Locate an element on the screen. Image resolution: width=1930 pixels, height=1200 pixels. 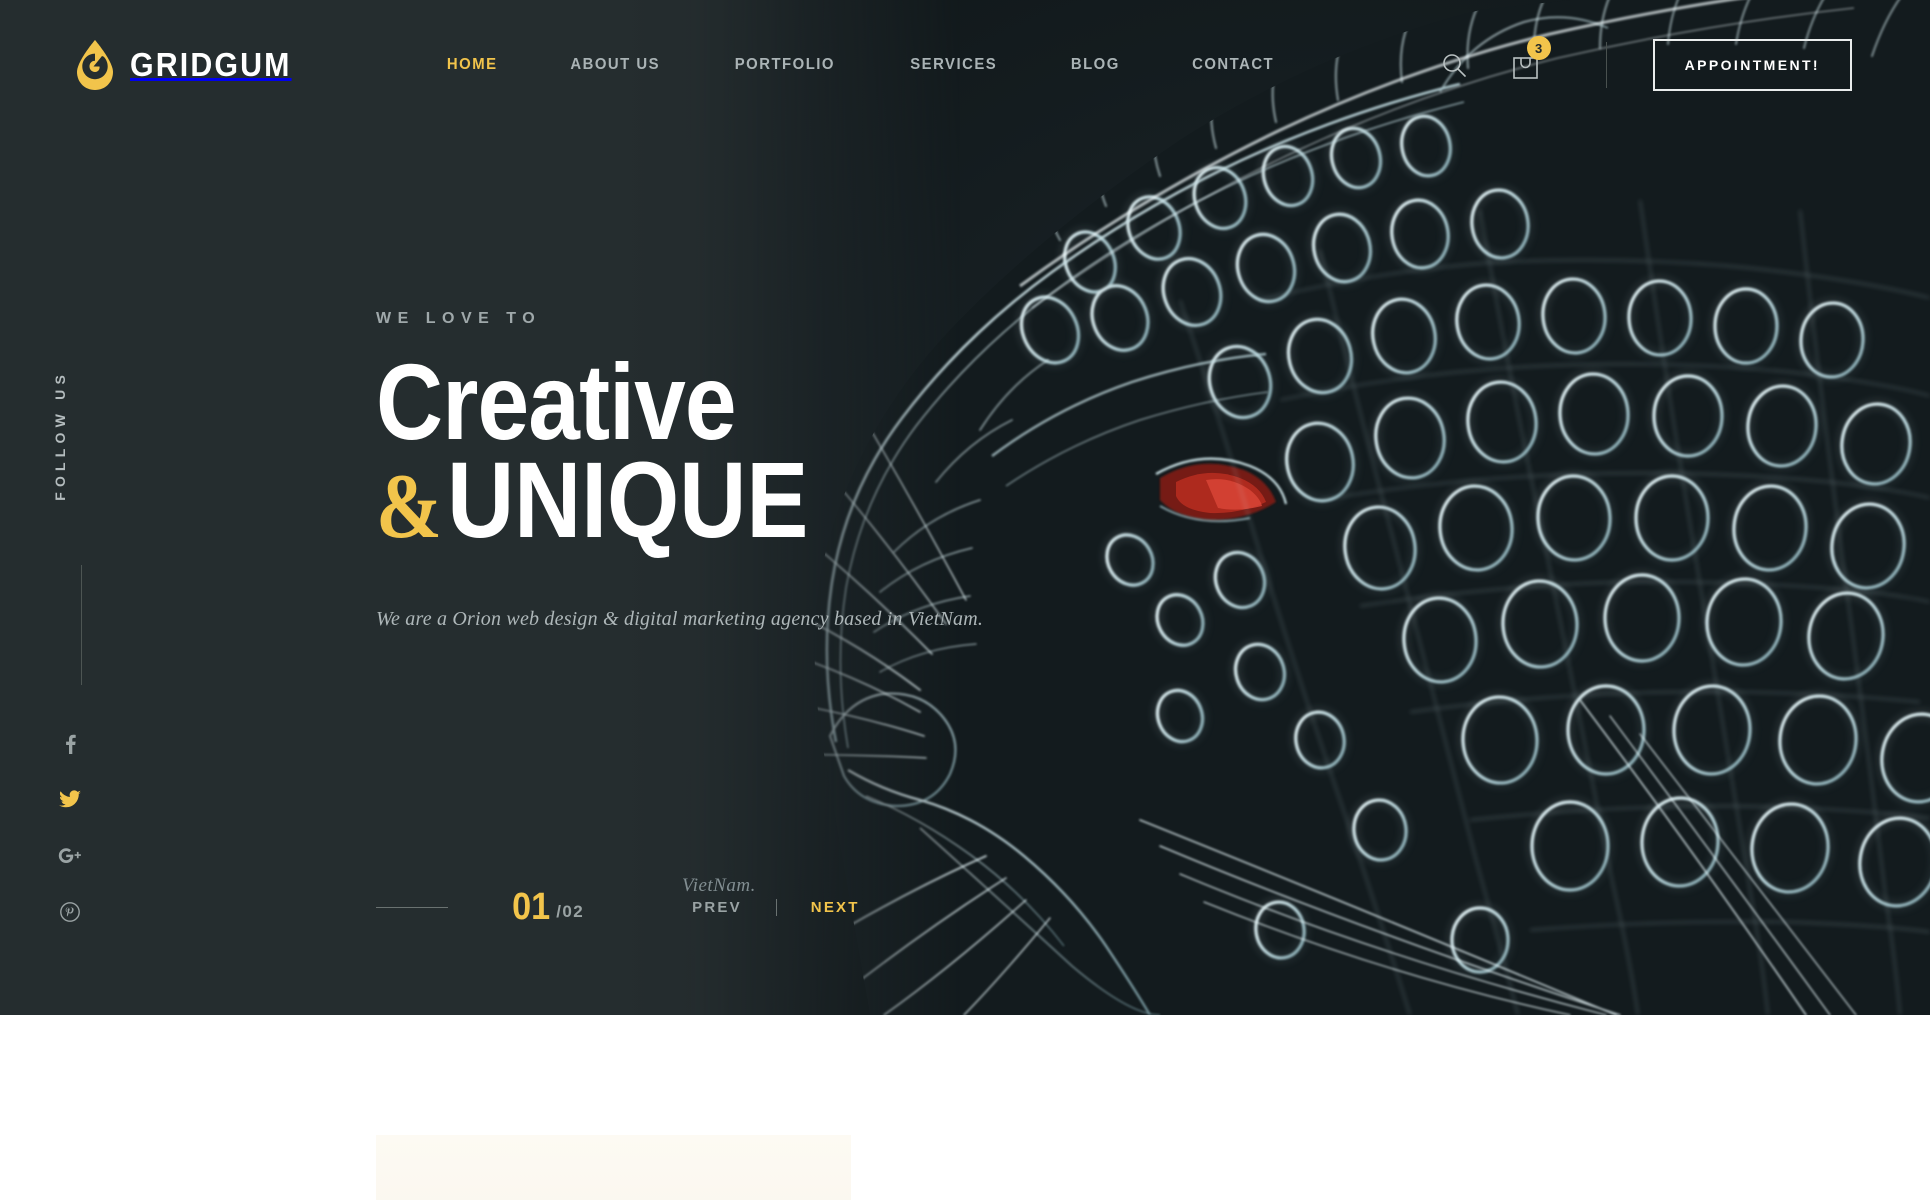
facebook-icon is located at coordinates (70, 744).